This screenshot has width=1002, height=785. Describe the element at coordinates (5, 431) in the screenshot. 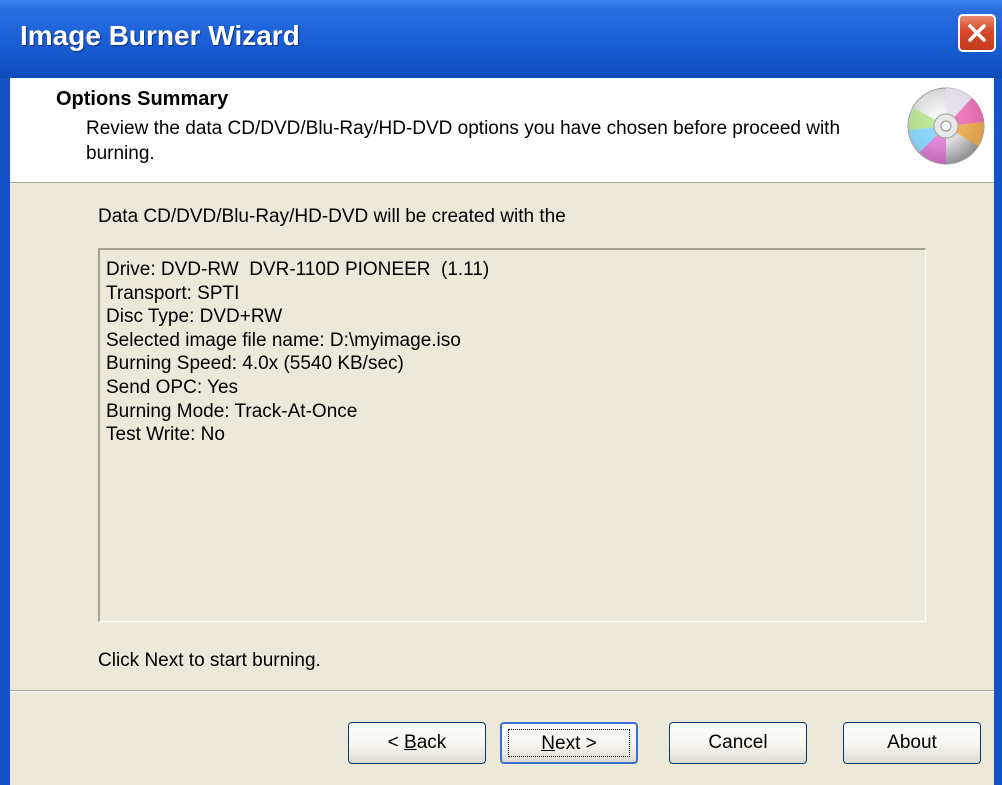

I see `window-frame-left` at that location.